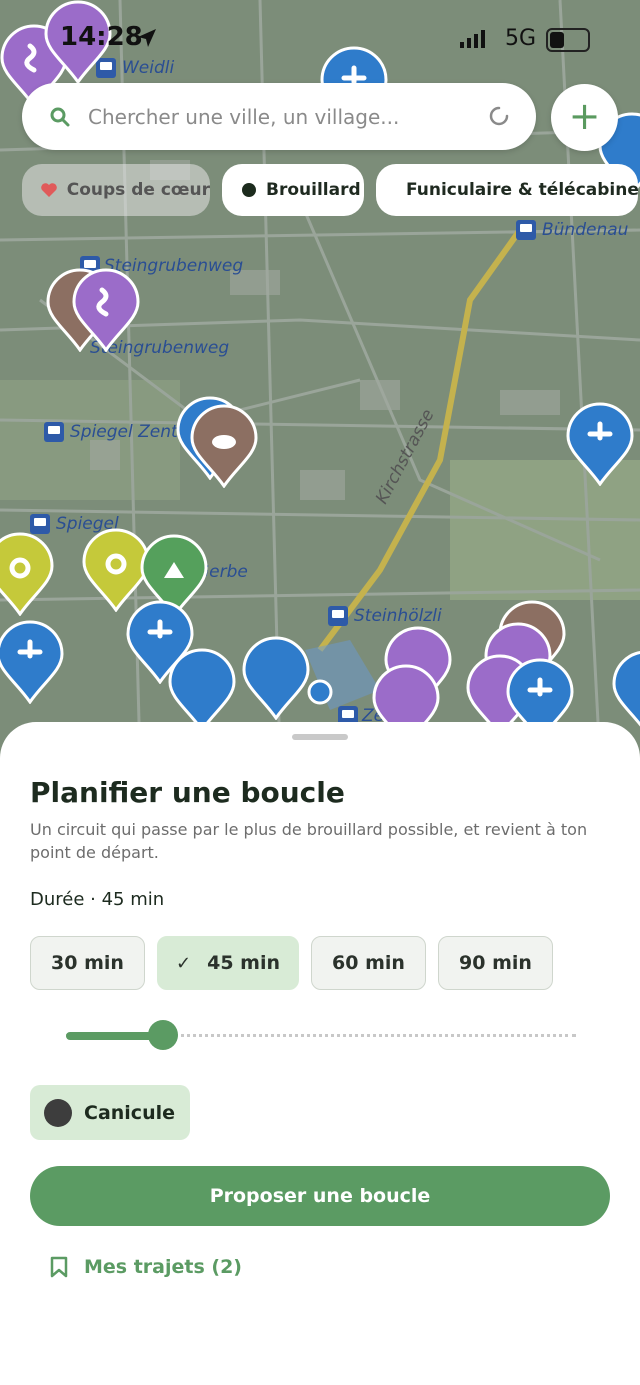 The image size is (640, 1385). What do you see at coordinates (163, 1035) in the screenshot?
I see `slider-knob` at bounding box center [163, 1035].